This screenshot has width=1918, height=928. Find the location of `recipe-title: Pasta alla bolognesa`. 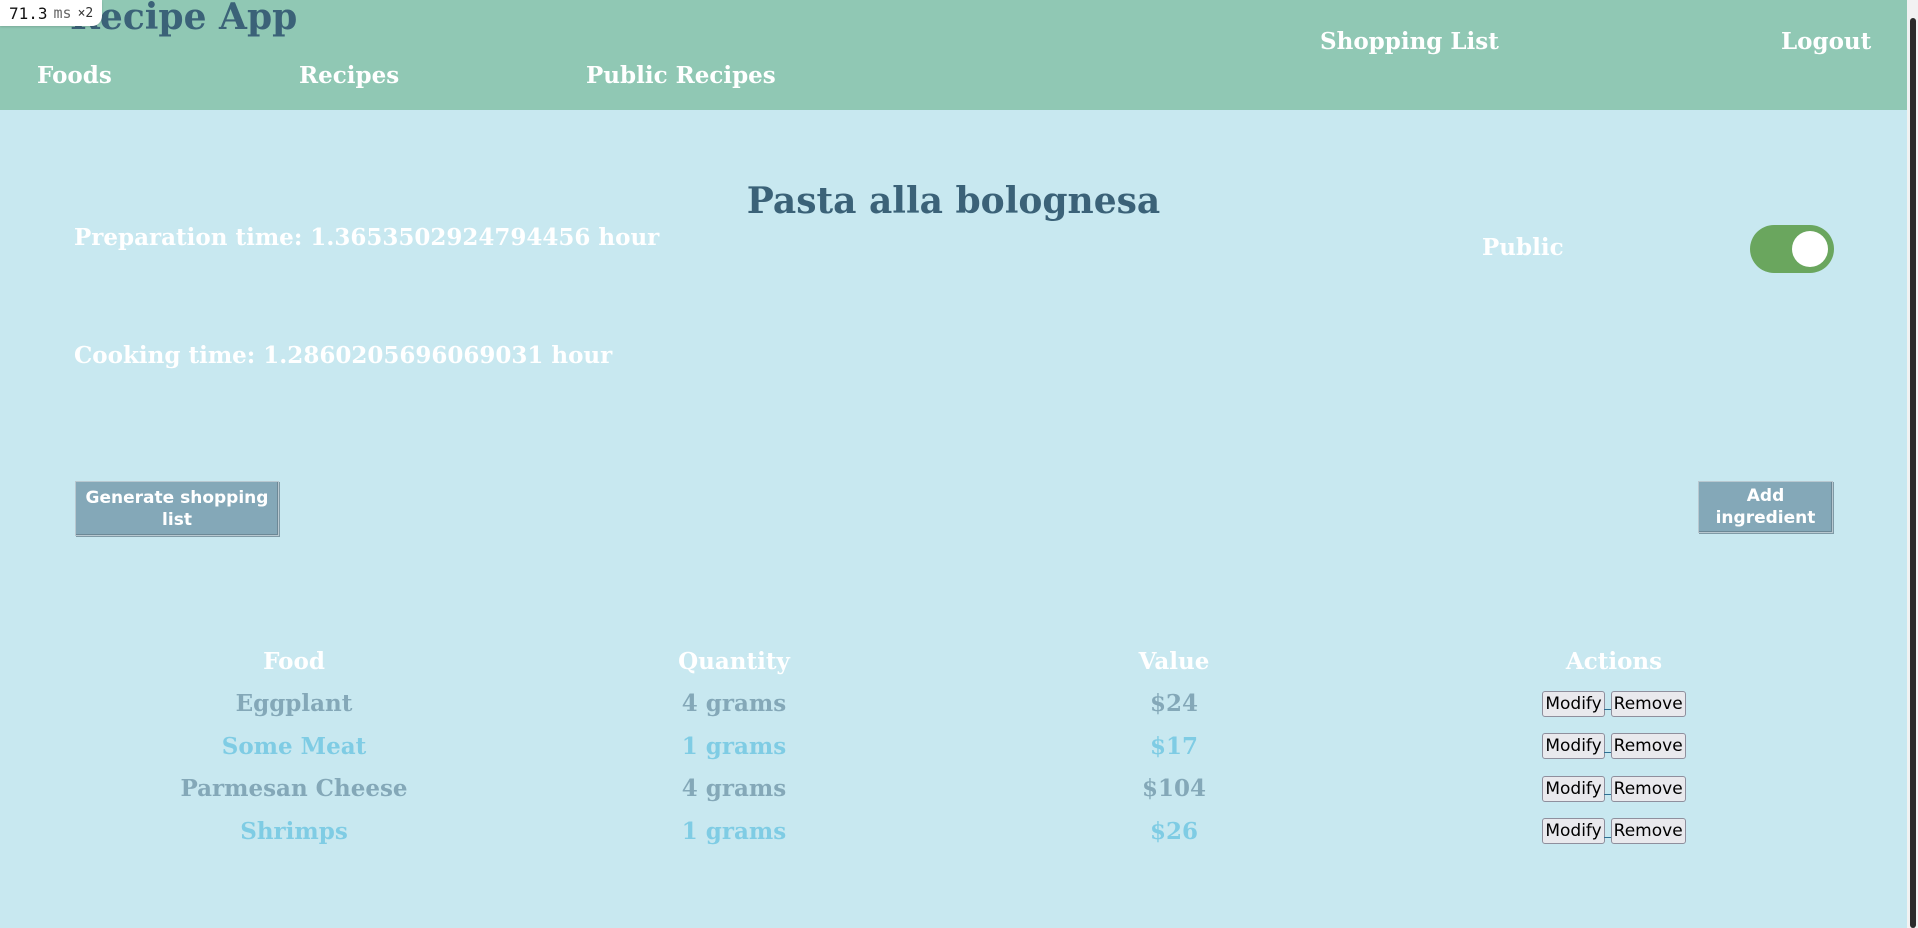

recipe-title: Pasta alla bolognesa is located at coordinates (953, 201).